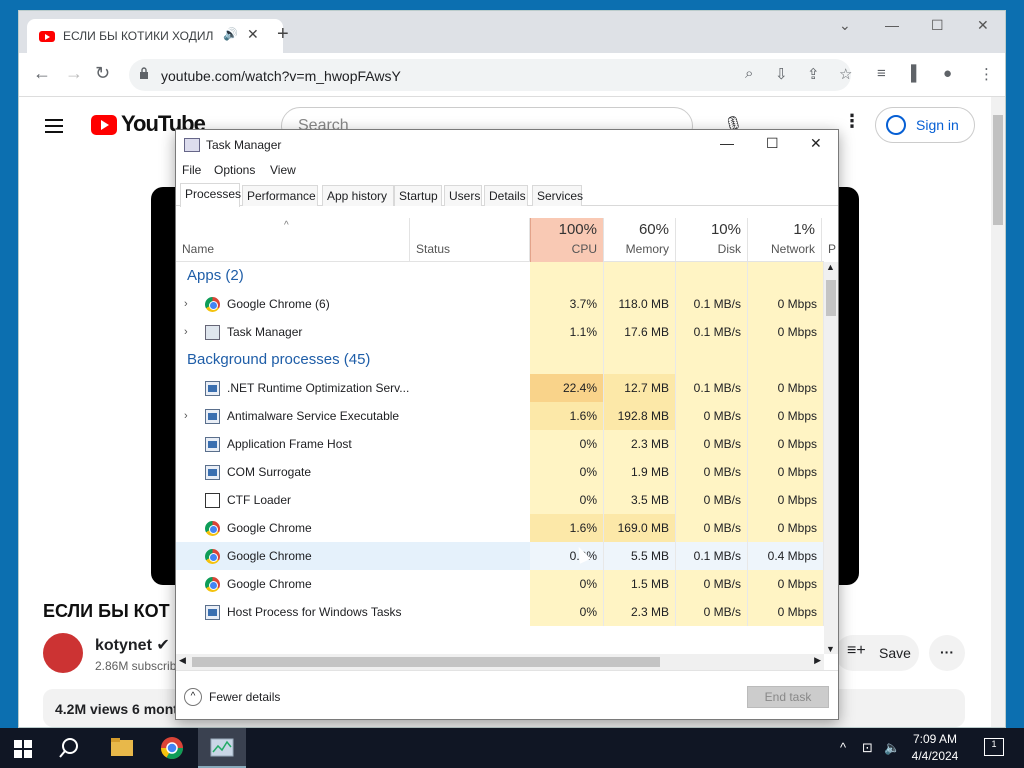 The height and width of the screenshot is (768, 1024). Describe the element at coordinates (172, 748) in the screenshot. I see `chrome-taskbar-icon` at that location.